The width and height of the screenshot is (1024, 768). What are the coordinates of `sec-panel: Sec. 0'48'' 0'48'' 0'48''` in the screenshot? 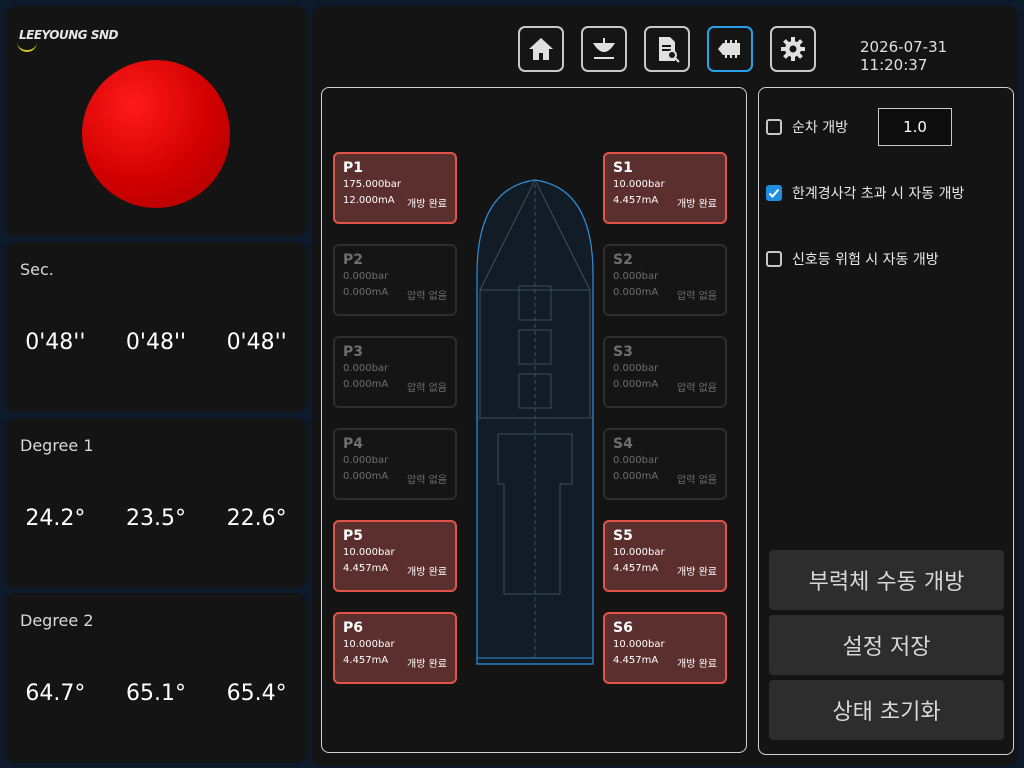 It's located at (156, 327).